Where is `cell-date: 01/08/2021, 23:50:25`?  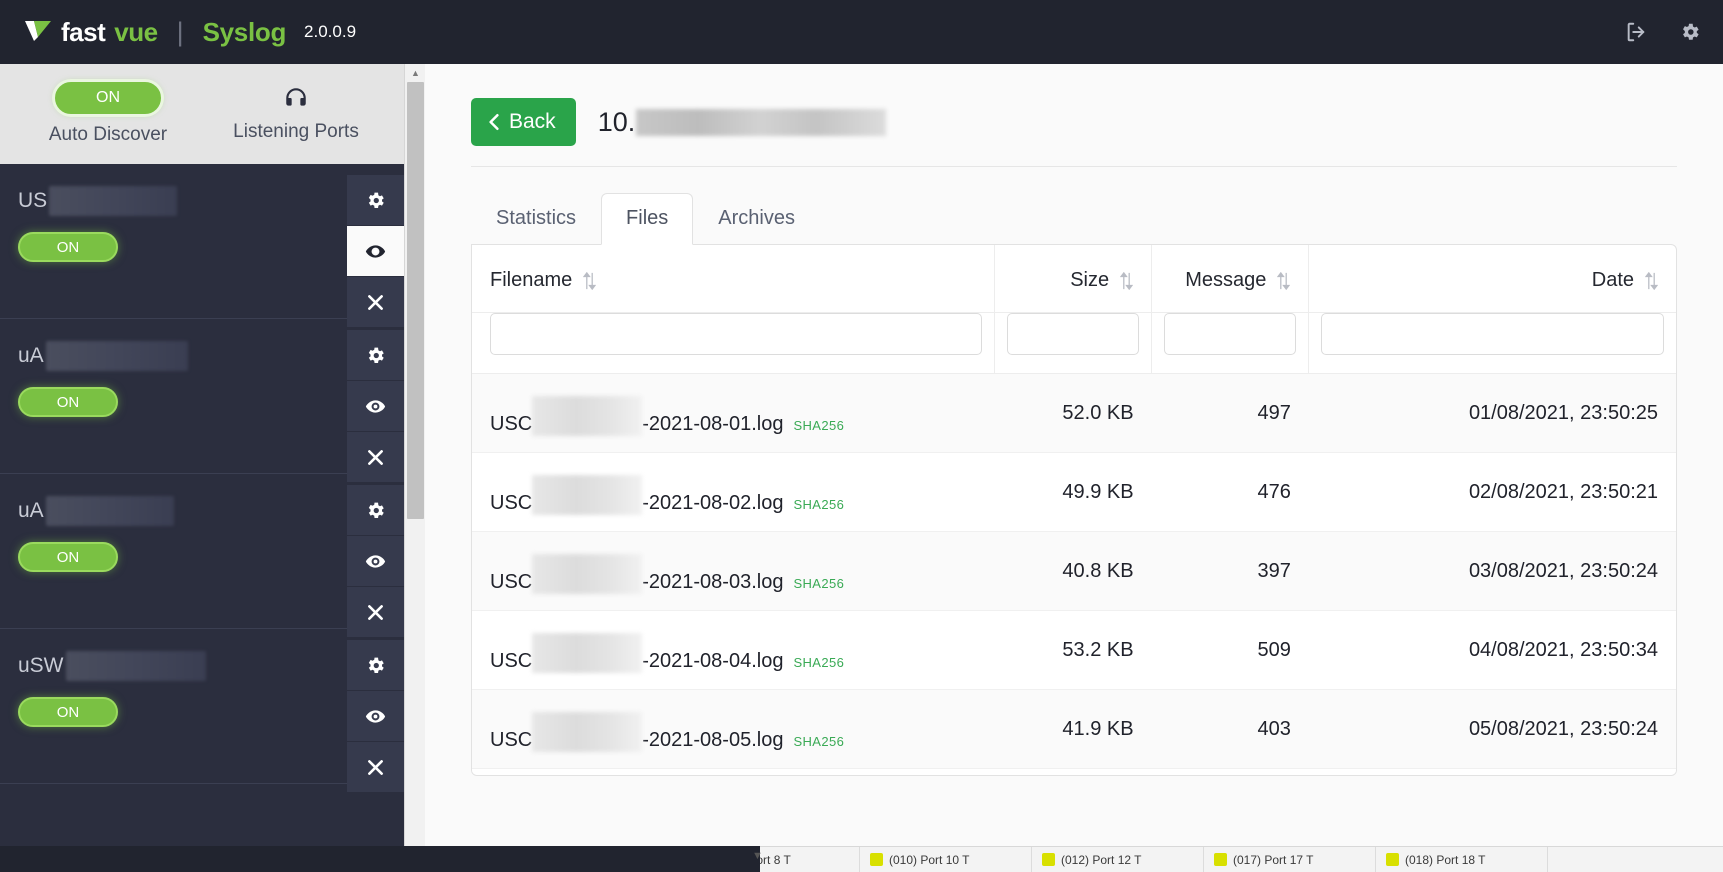
cell-date: 01/08/2021, 23:50:25 is located at coordinates (1492, 413).